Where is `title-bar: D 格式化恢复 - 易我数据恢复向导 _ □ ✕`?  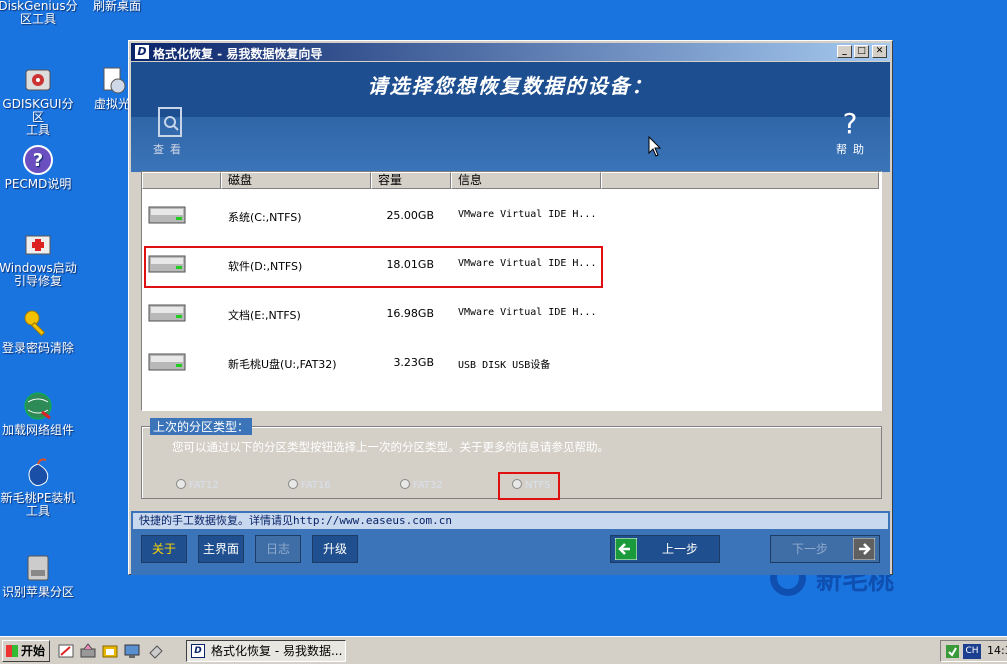
title-bar: D 格式化恢复 - 易我数据恢复向导 _ □ ✕ is located at coordinates (510, 52).